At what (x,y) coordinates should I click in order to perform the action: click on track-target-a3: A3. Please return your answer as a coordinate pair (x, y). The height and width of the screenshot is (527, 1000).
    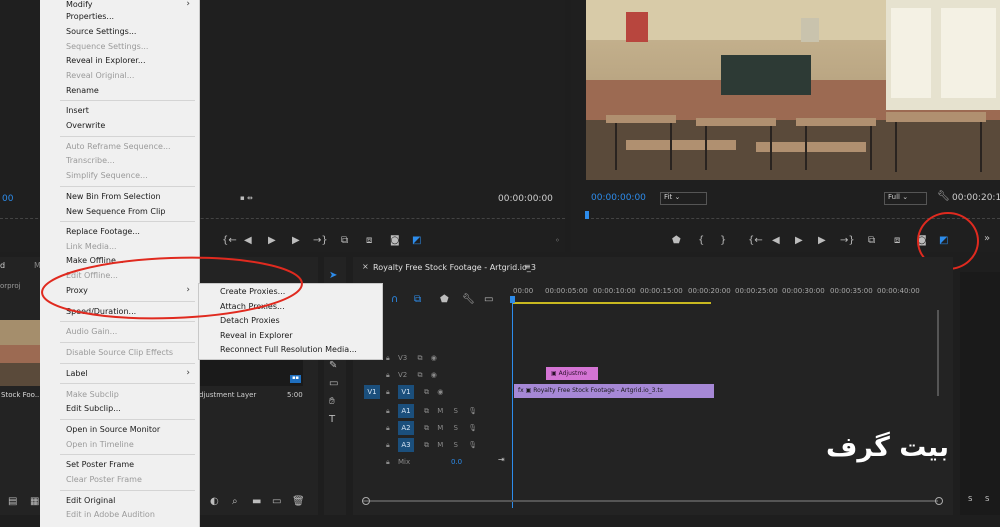
    Looking at the image, I should click on (406, 445).